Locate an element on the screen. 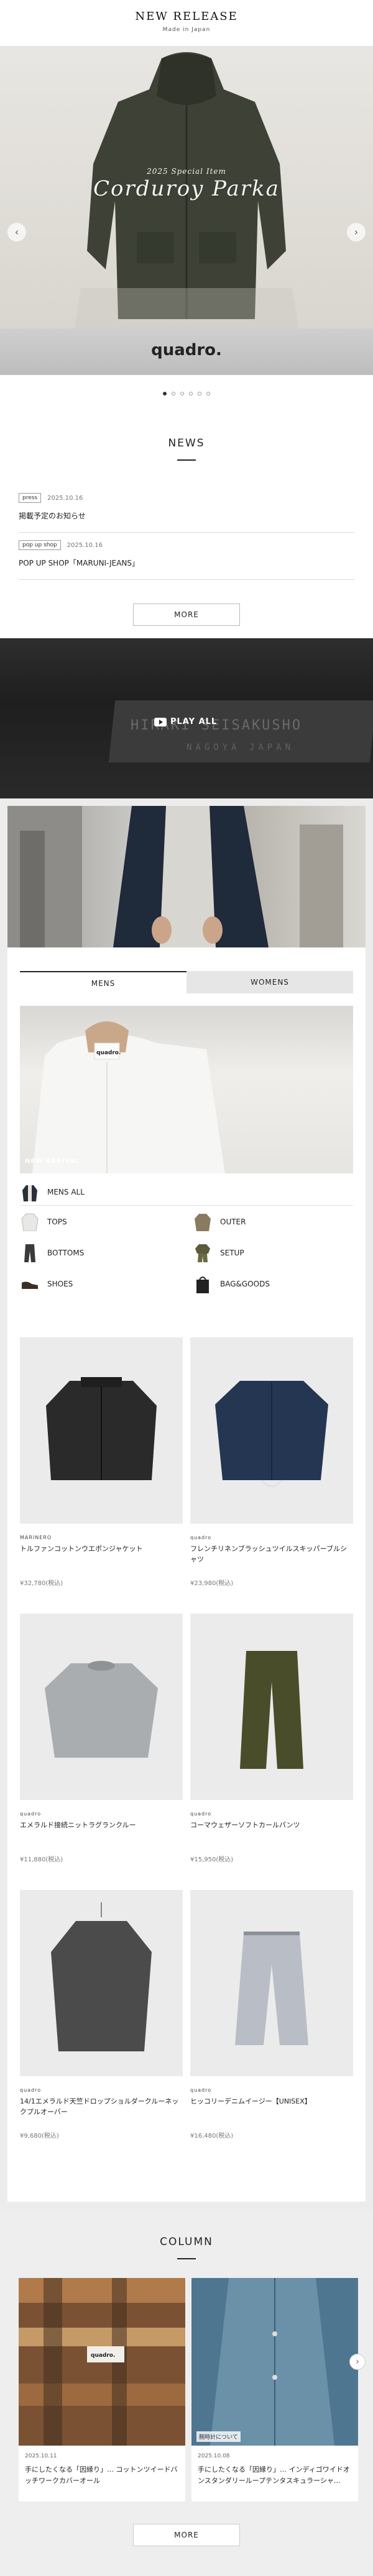 Image resolution: width=373 pixels, height=2576 pixels. category-outer: OUTER is located at coordinates (273, 1222).